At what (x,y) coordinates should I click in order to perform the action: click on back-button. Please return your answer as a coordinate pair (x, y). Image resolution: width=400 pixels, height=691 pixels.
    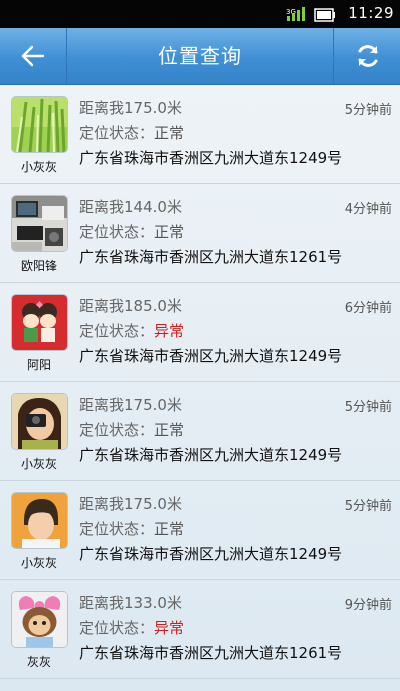
    Looking at the image, I should click on (33, 56).